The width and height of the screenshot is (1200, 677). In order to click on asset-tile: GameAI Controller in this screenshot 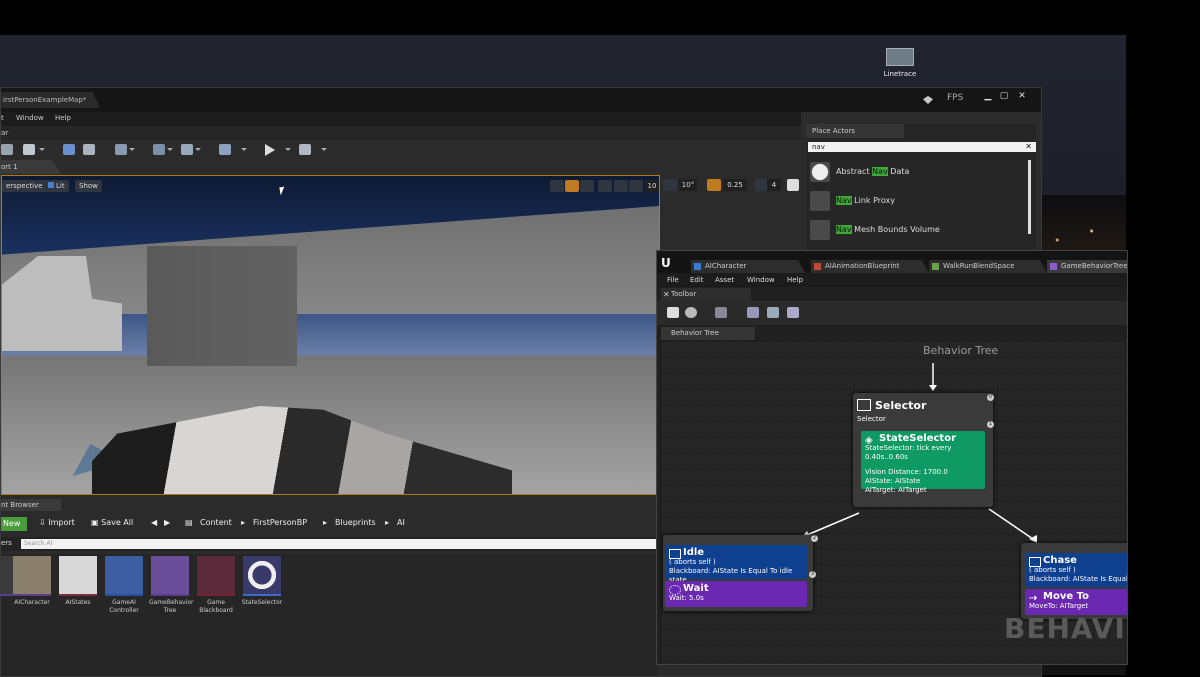, I will do `click(124, 585)`.